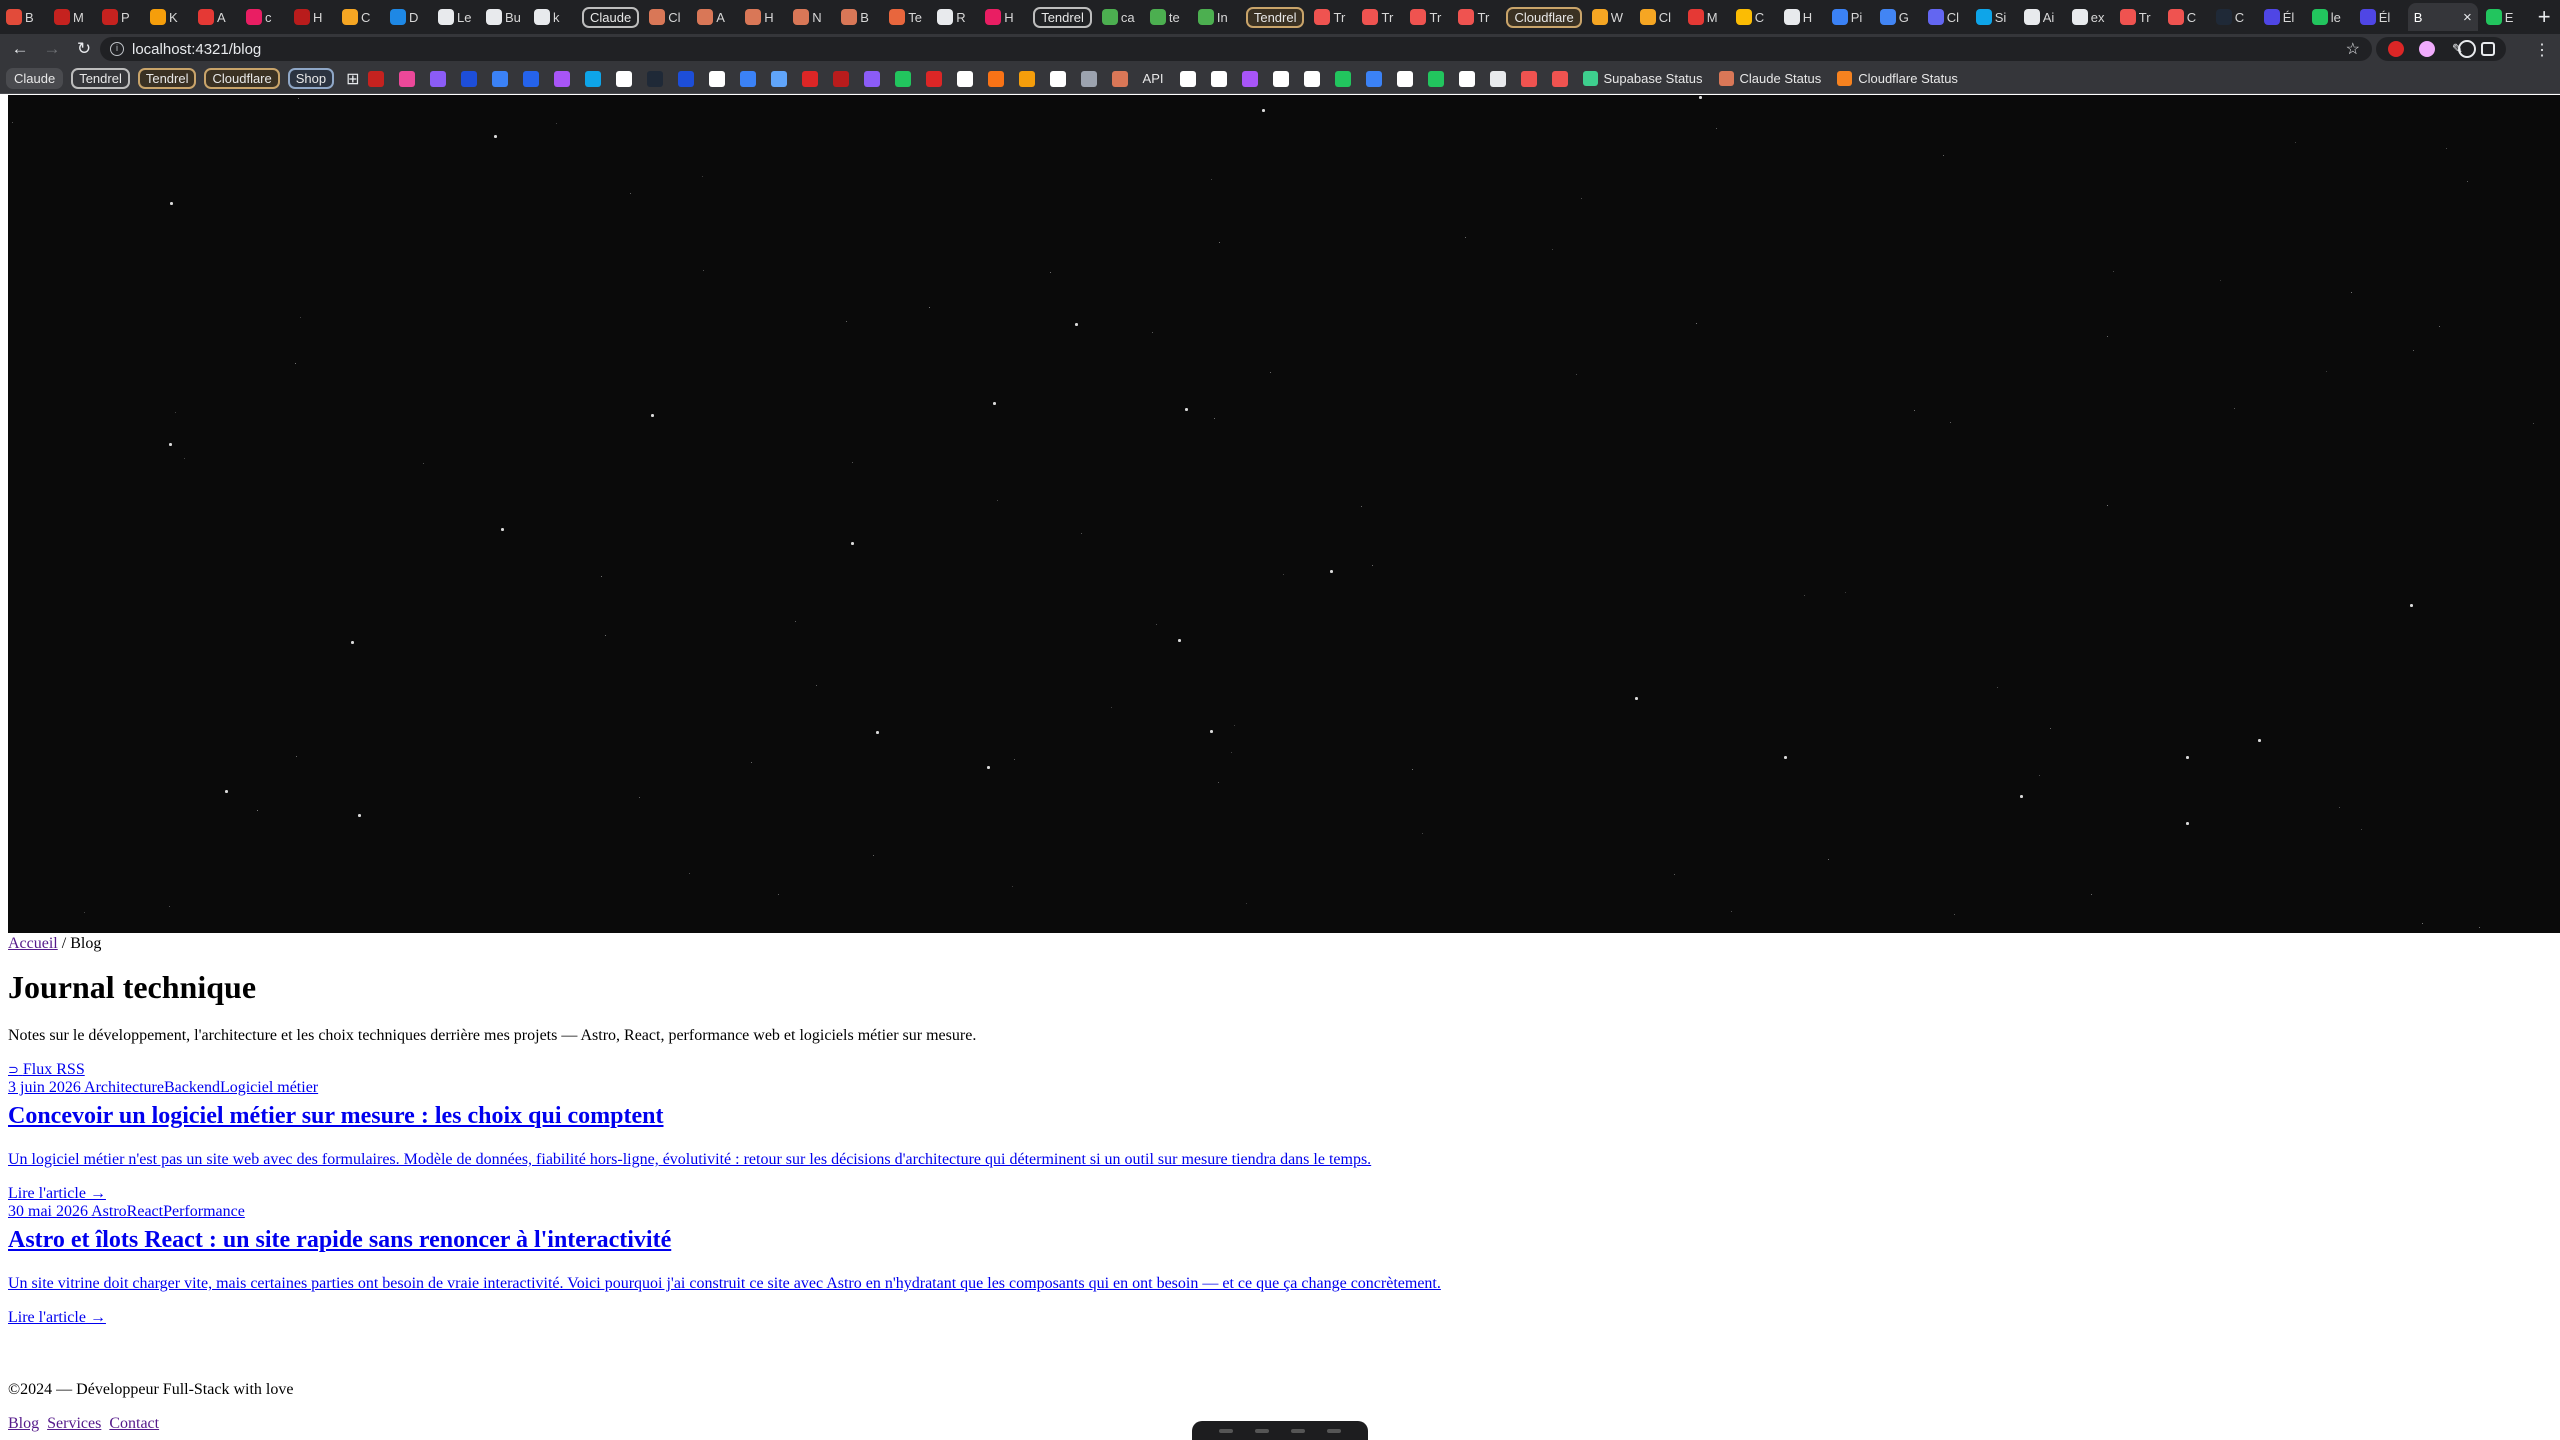 The width and height of the screenshot is (2560, 1440). Describe the element at coordinates (506, 17) in the screenshot. I see `browser-tab: Bu` at that location.